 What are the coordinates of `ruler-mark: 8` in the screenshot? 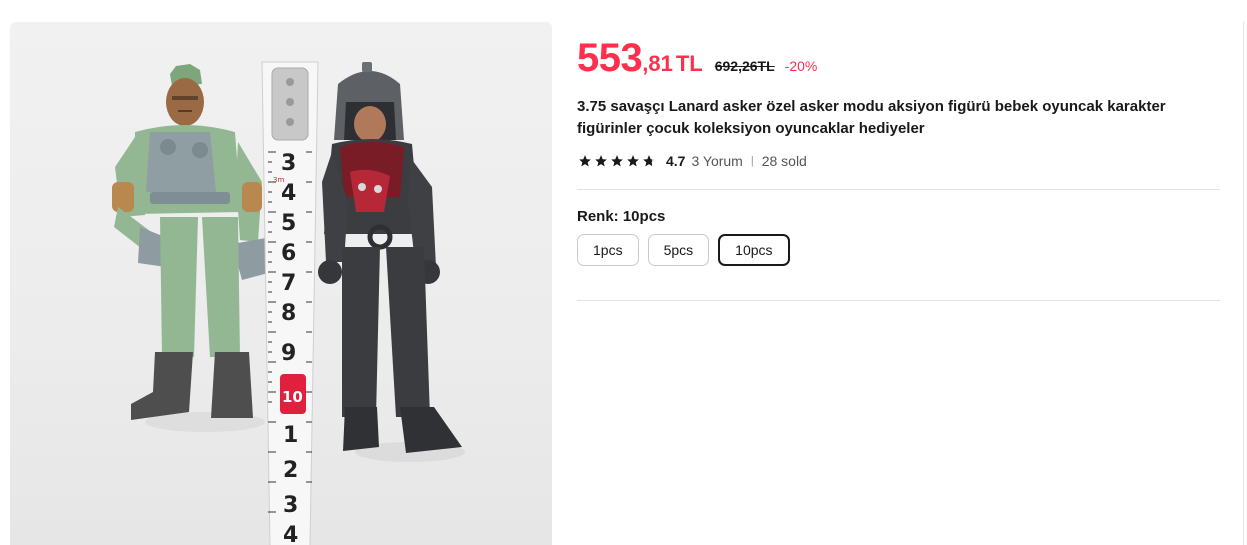 It's located at (288, 313).